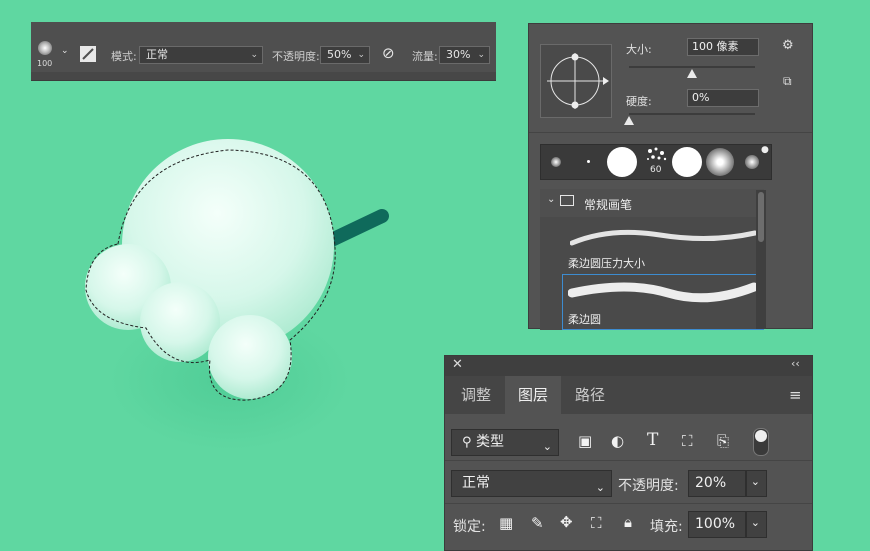 The image size is (870, 551). I want to click on opacity-label: 不透明度:, so click(296, 56).